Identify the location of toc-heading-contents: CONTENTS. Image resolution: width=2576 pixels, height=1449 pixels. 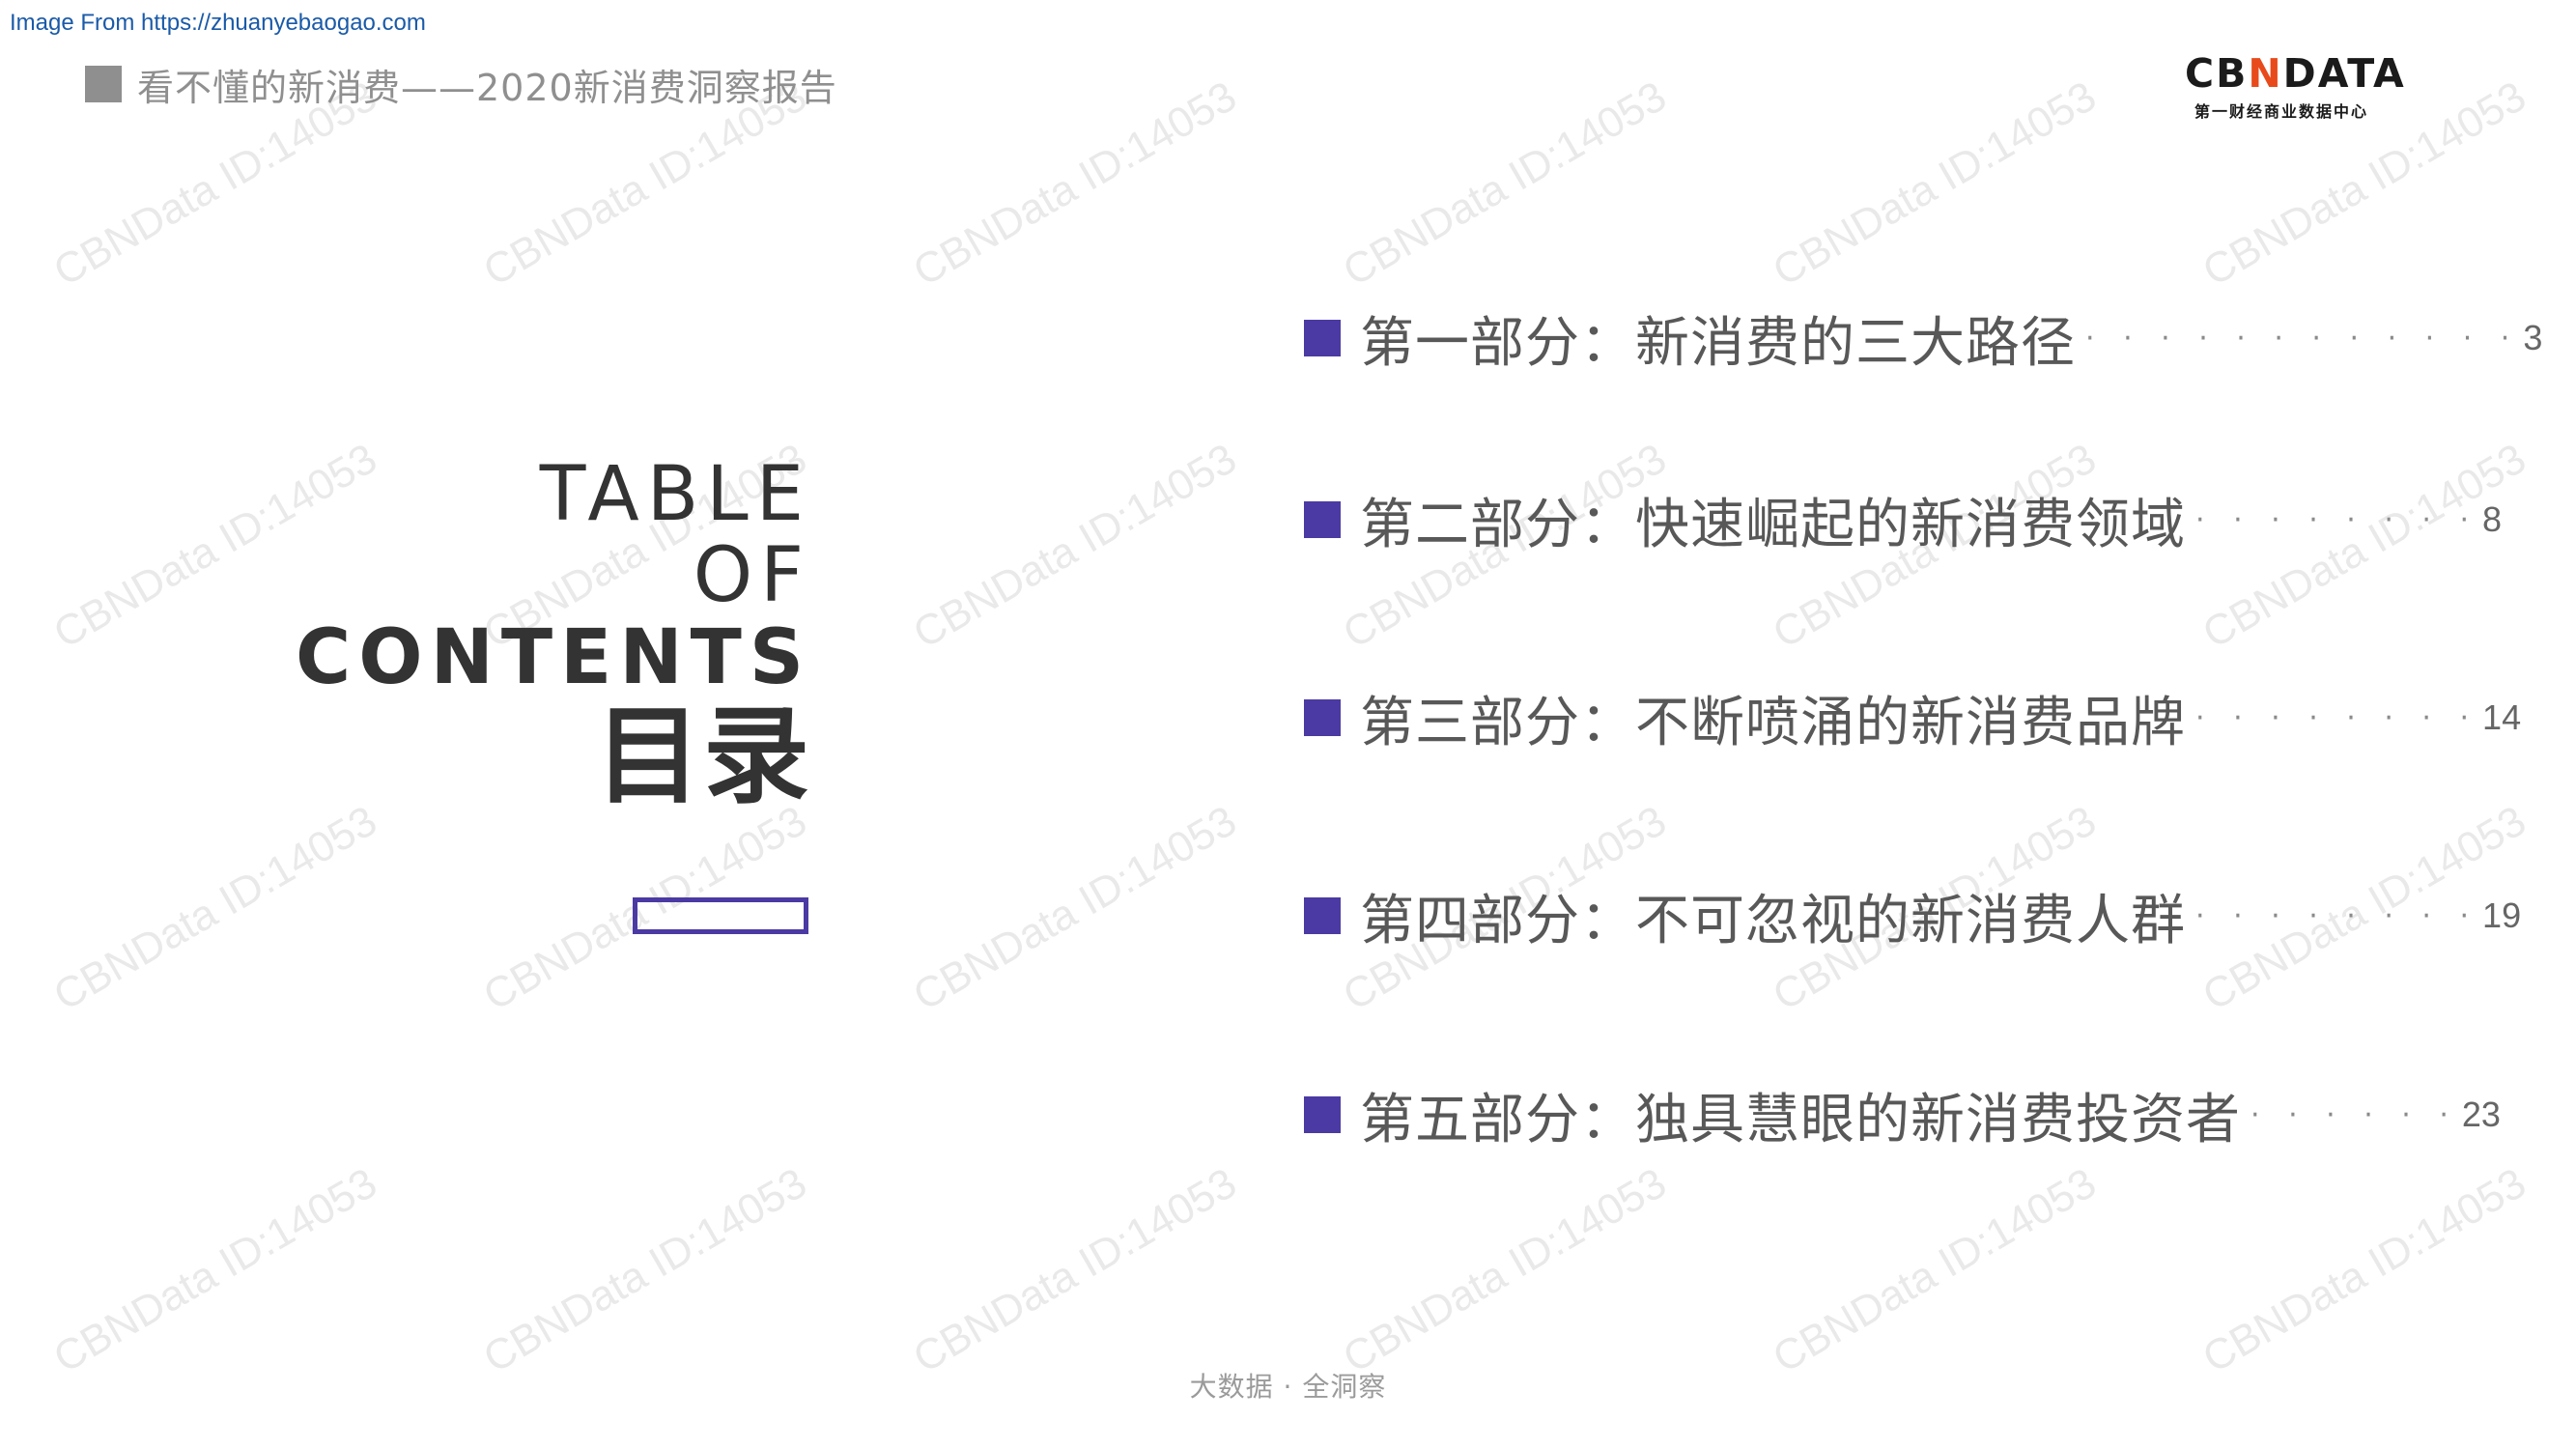
(553, 657).